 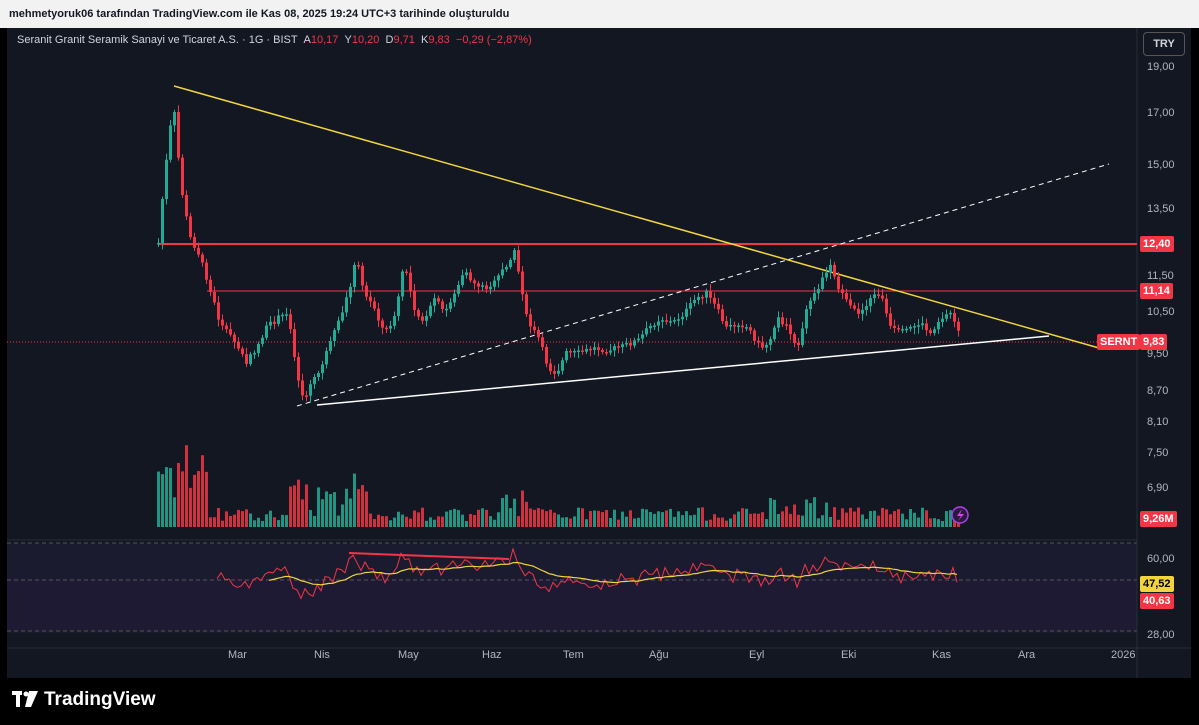 I want to click on lightning-icon, so click(x=960, y=515).